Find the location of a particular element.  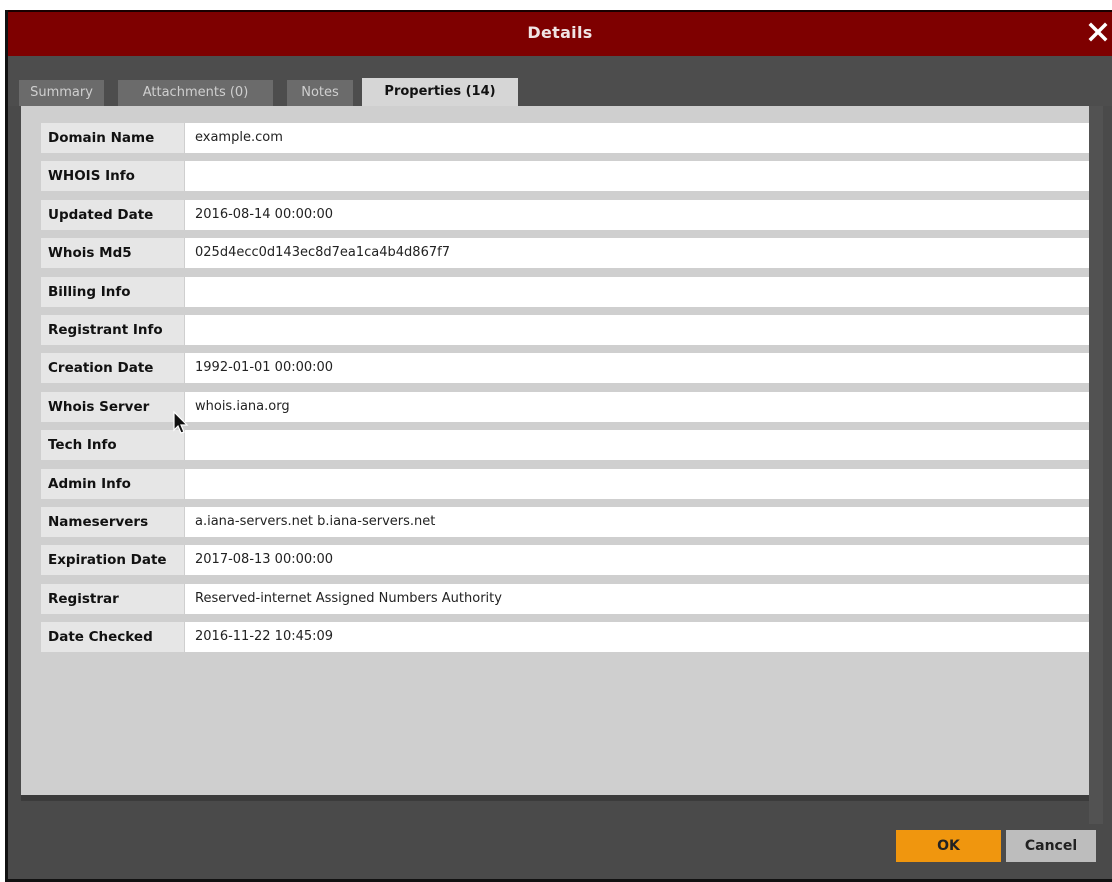

property-value: 1992-01-01 00:00:00 is located at coordinates (638, 368).